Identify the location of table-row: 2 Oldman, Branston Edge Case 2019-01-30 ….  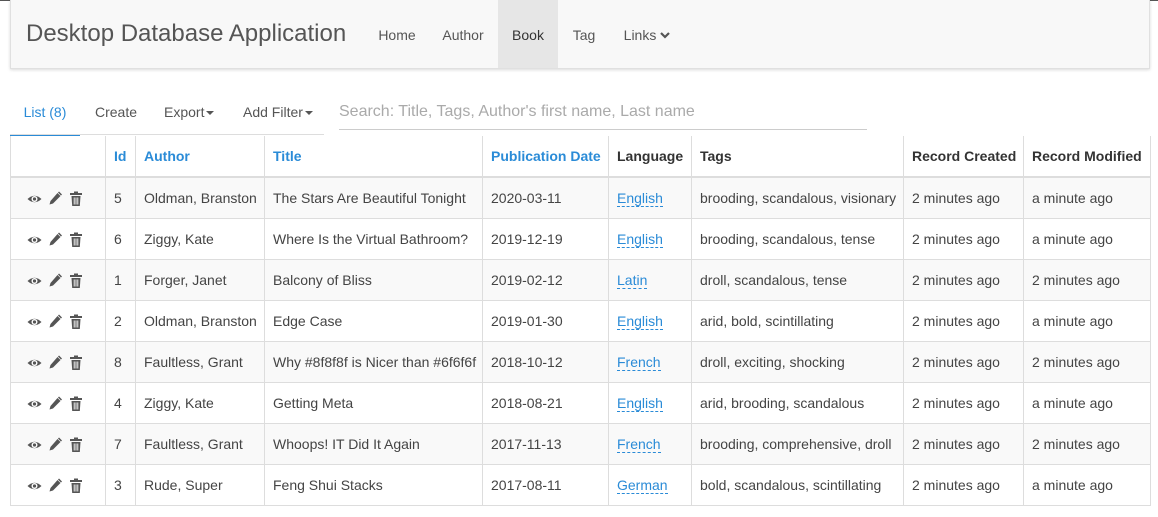
(580, 321).